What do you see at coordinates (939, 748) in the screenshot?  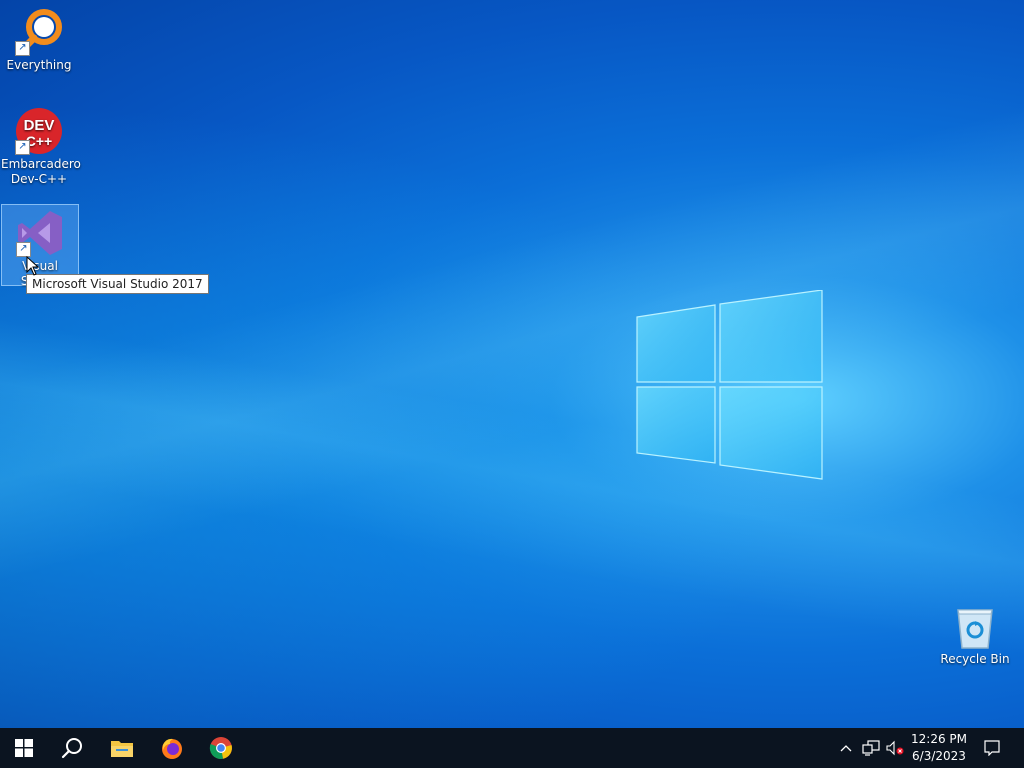 I see `system-clock: 12:26 PM 6/3/2023` at bounding box center [939, 748].